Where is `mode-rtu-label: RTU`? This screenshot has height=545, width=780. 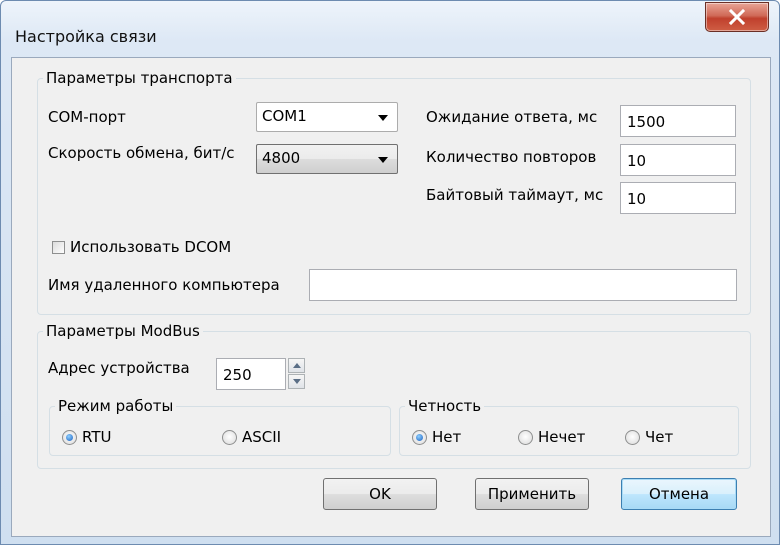
mode-rtu-label: RTU is located at coordinates (96, 437).